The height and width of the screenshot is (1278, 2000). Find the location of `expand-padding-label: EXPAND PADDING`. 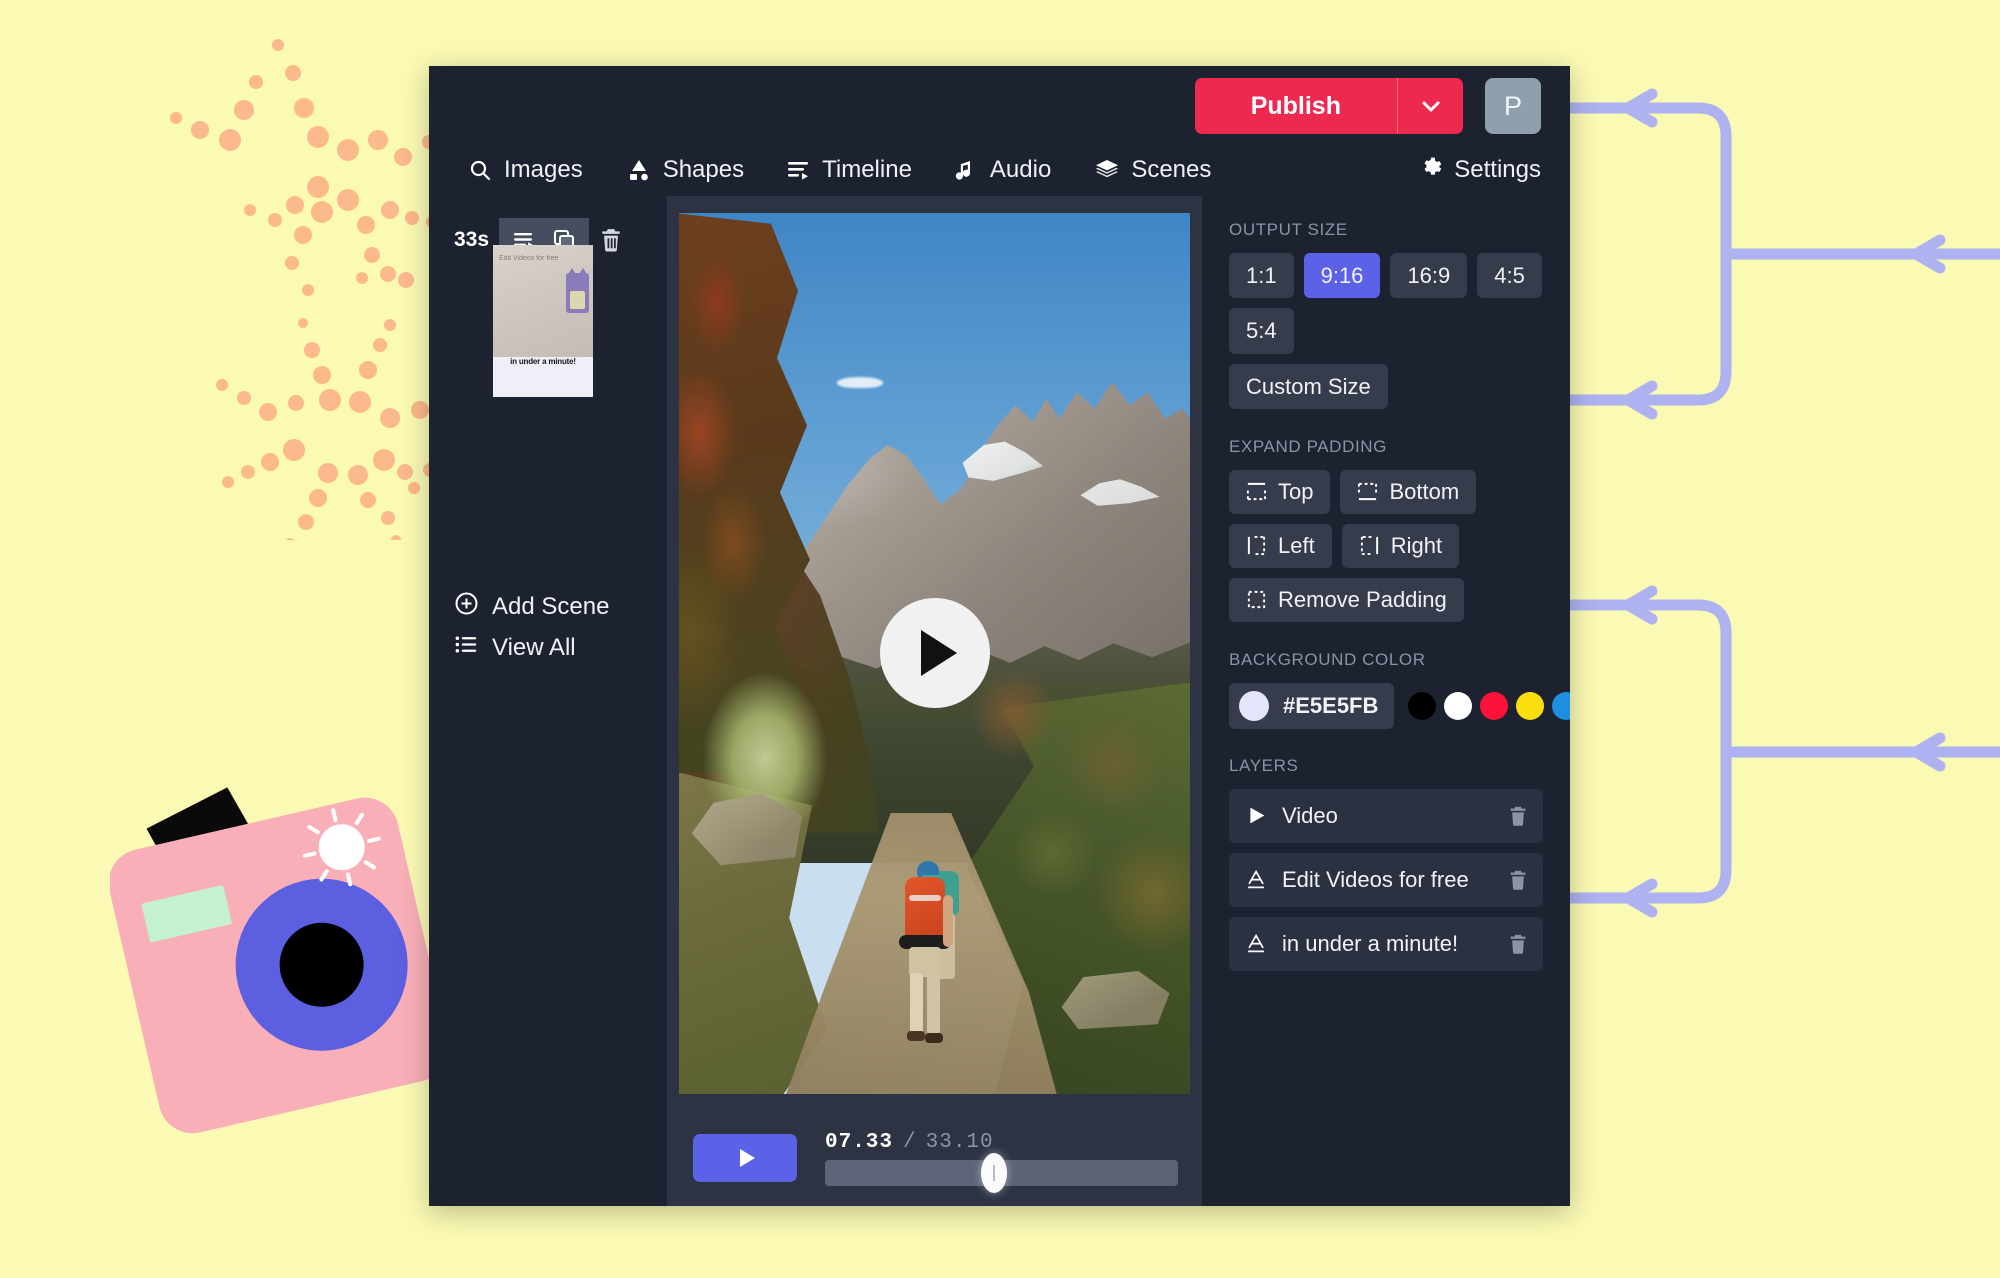

expand-padding-label: EXPAND PADDING is located at coordinates (1308, 446).